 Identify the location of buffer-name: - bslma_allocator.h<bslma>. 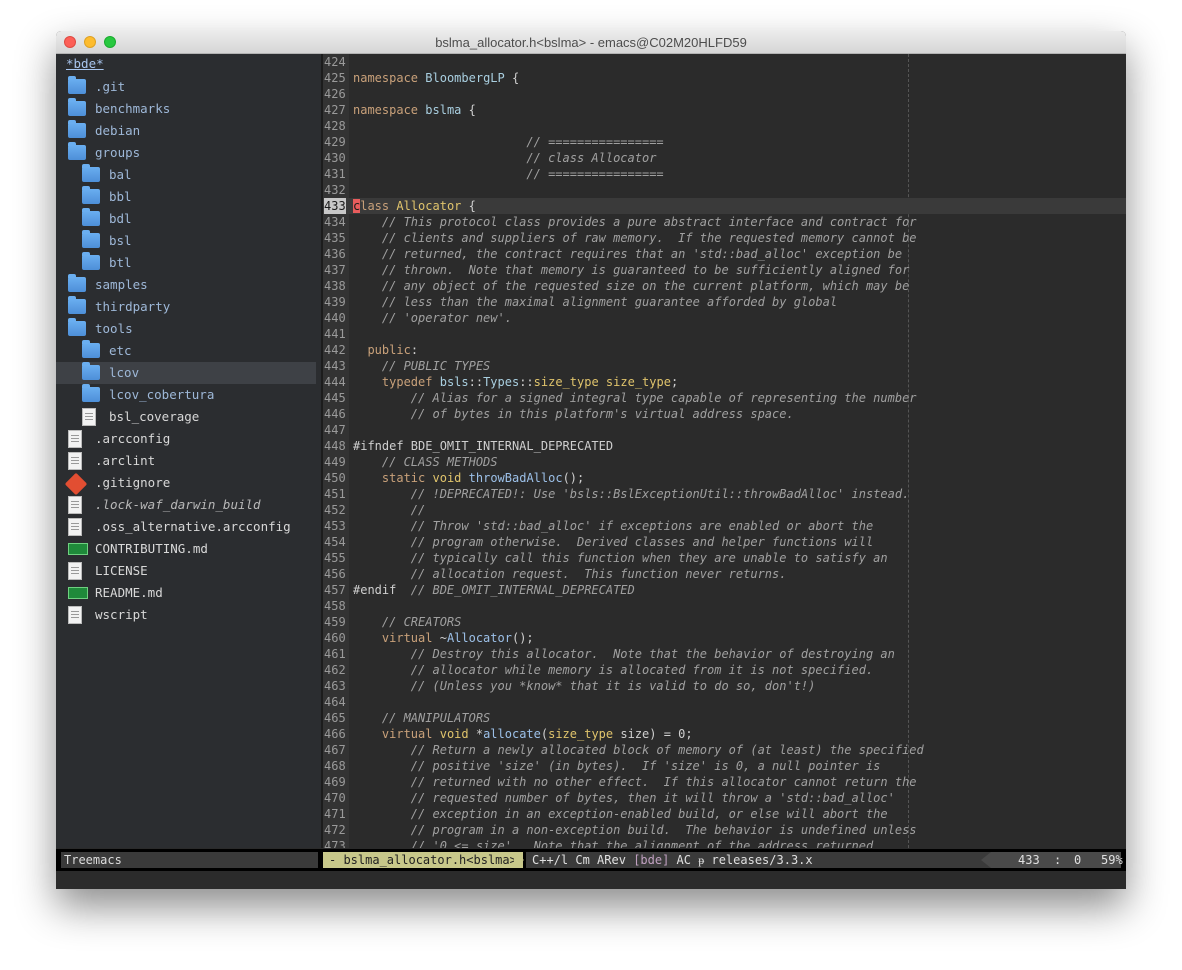
(423, 860).